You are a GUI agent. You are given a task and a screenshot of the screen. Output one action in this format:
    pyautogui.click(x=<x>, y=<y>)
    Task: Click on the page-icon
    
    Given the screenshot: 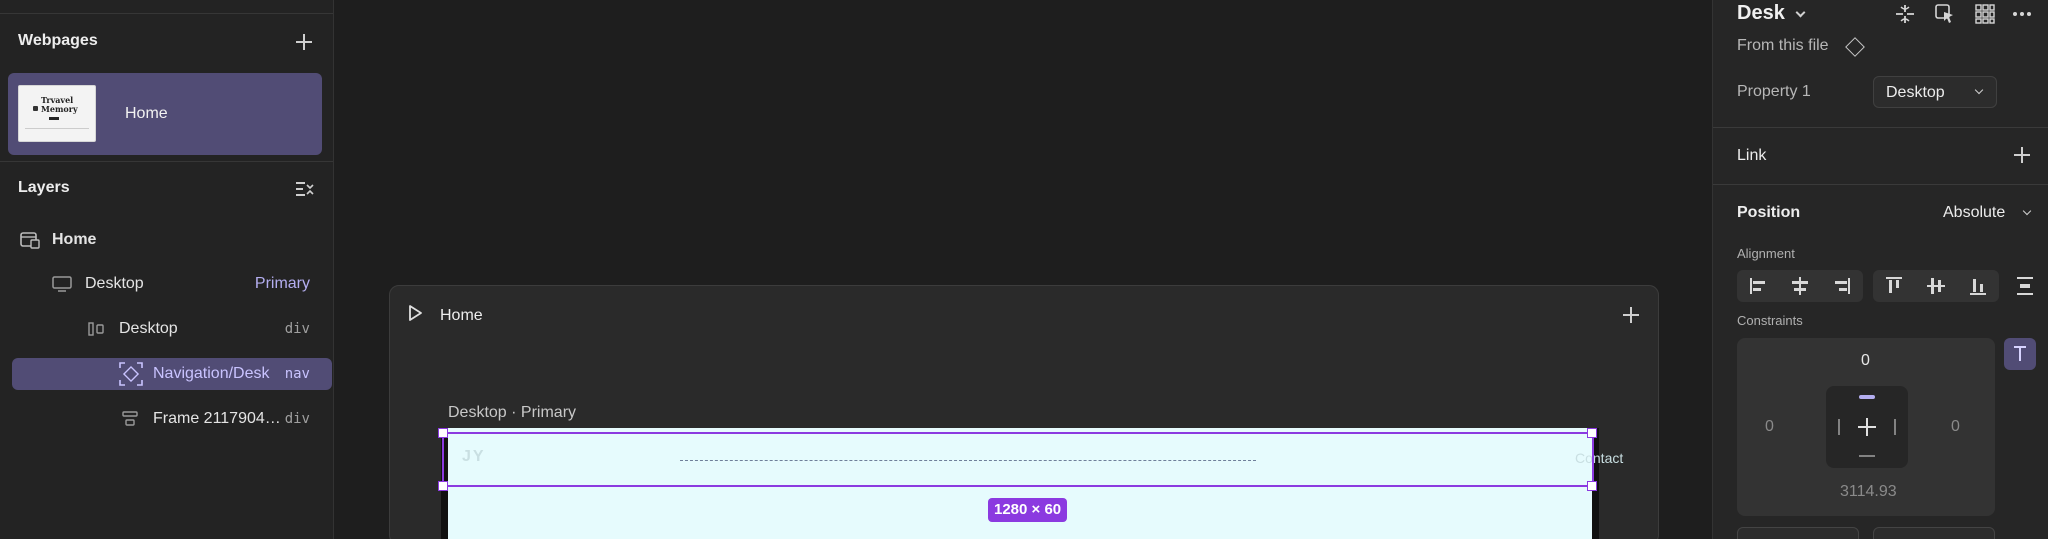 What is the action you would take?
    pyautogui.click(x=30, y=240)
    